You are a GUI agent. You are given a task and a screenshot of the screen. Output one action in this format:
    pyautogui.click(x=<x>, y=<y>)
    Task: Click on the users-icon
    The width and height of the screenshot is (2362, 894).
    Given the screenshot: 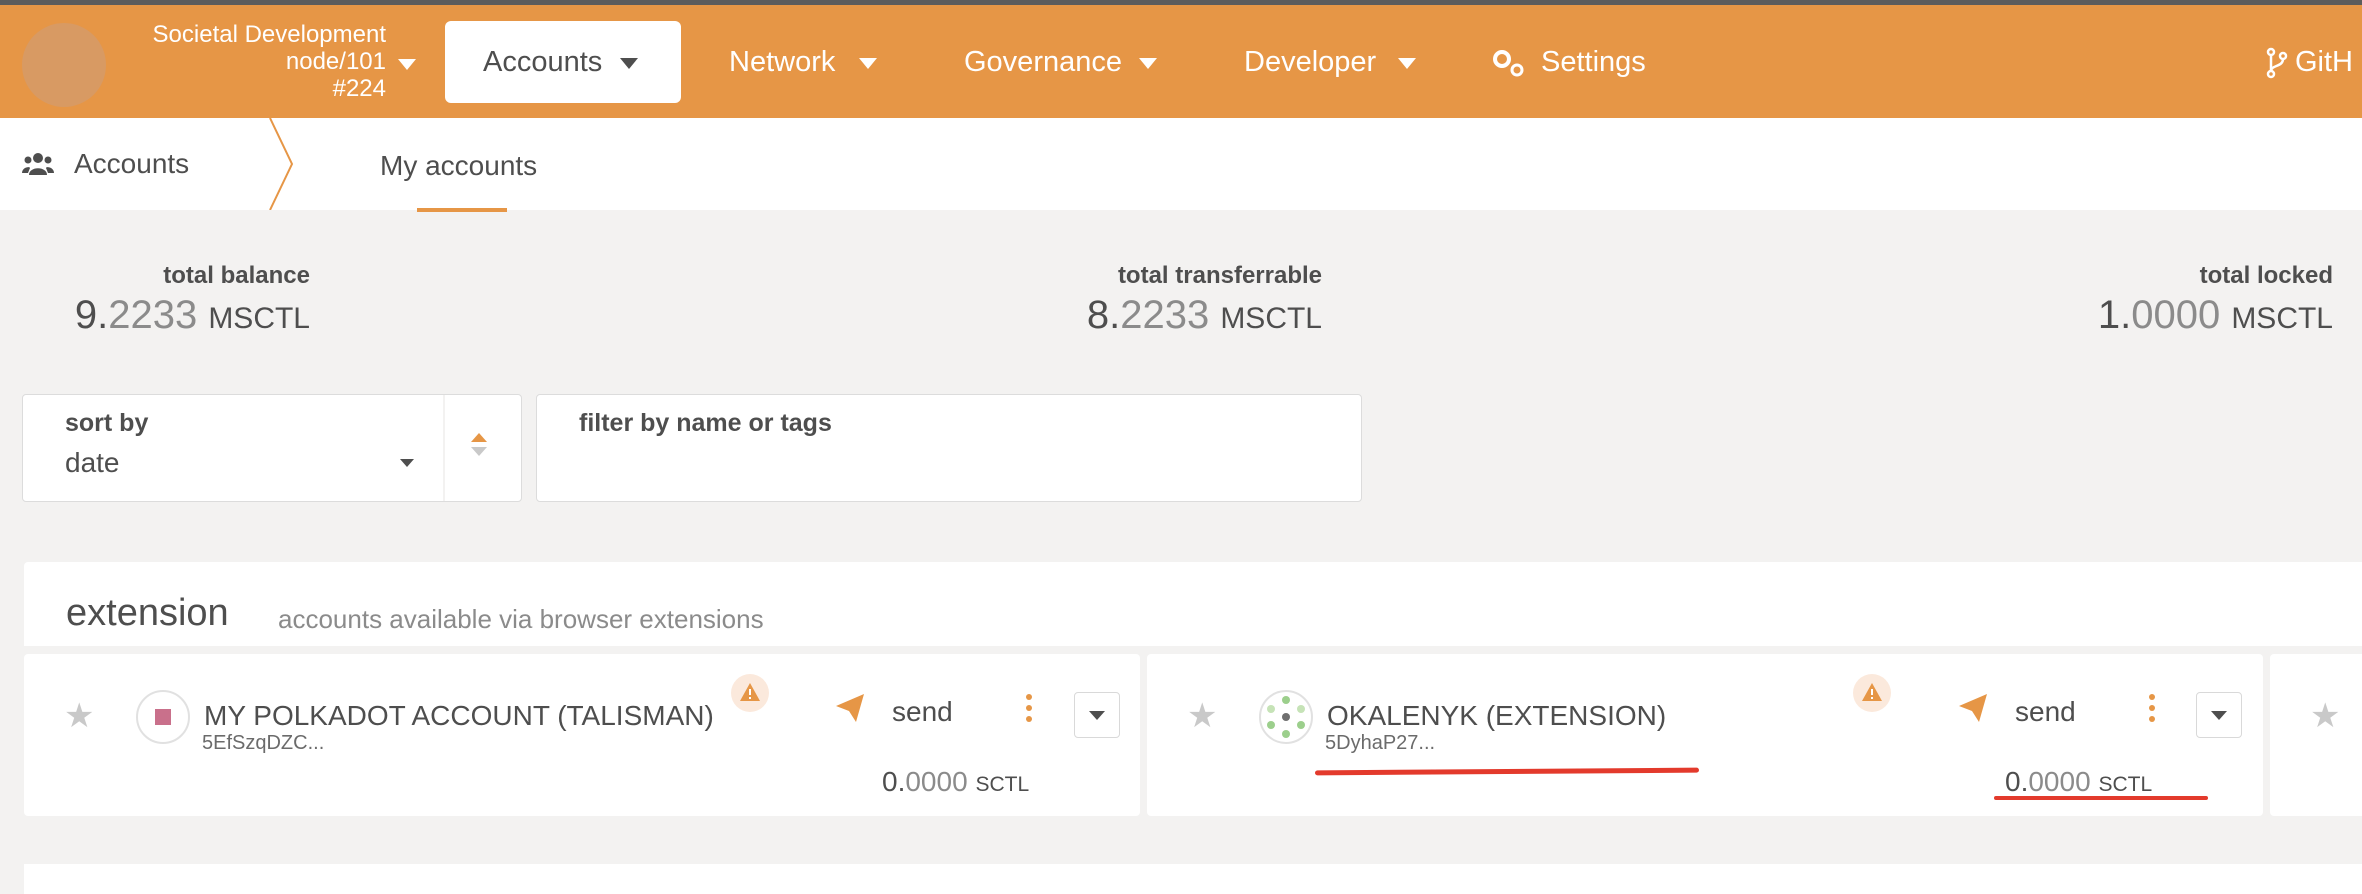 What is the action you would take?
    pyautogui.click(x=38, y=164)
    